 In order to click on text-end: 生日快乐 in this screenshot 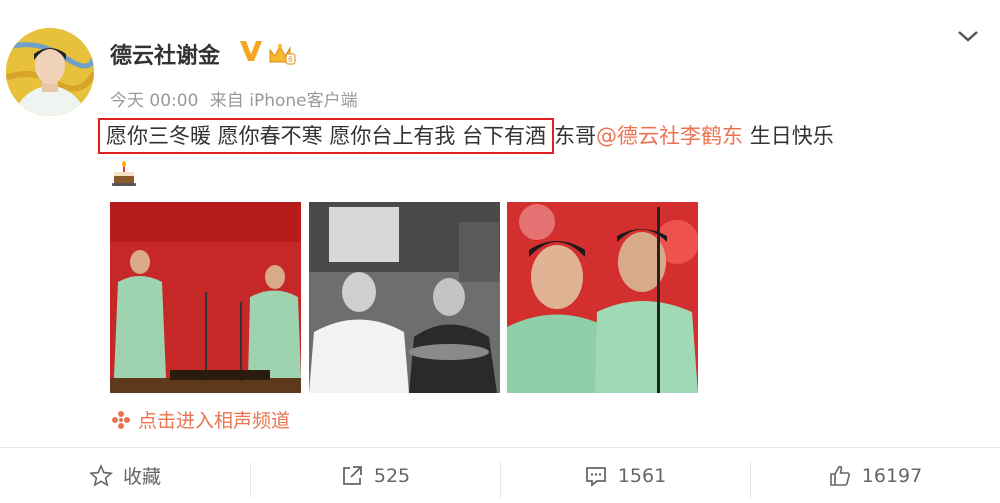, I will do `click(788, 136)`.